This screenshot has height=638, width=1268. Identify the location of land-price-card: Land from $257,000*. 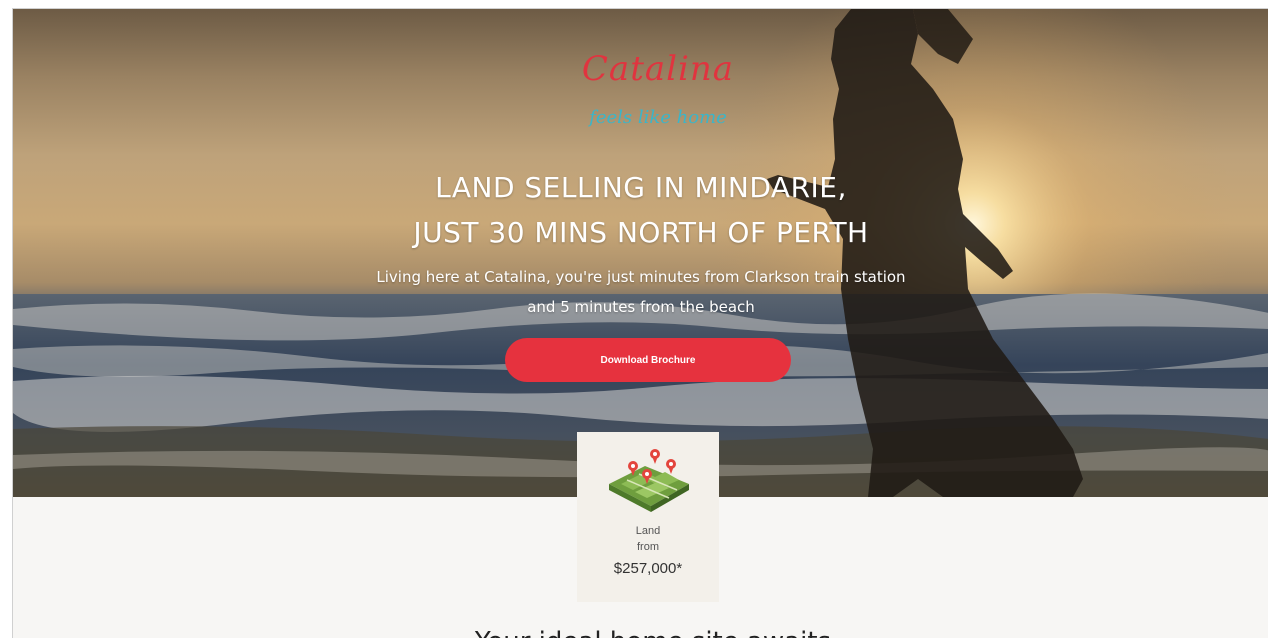
(648, 517).